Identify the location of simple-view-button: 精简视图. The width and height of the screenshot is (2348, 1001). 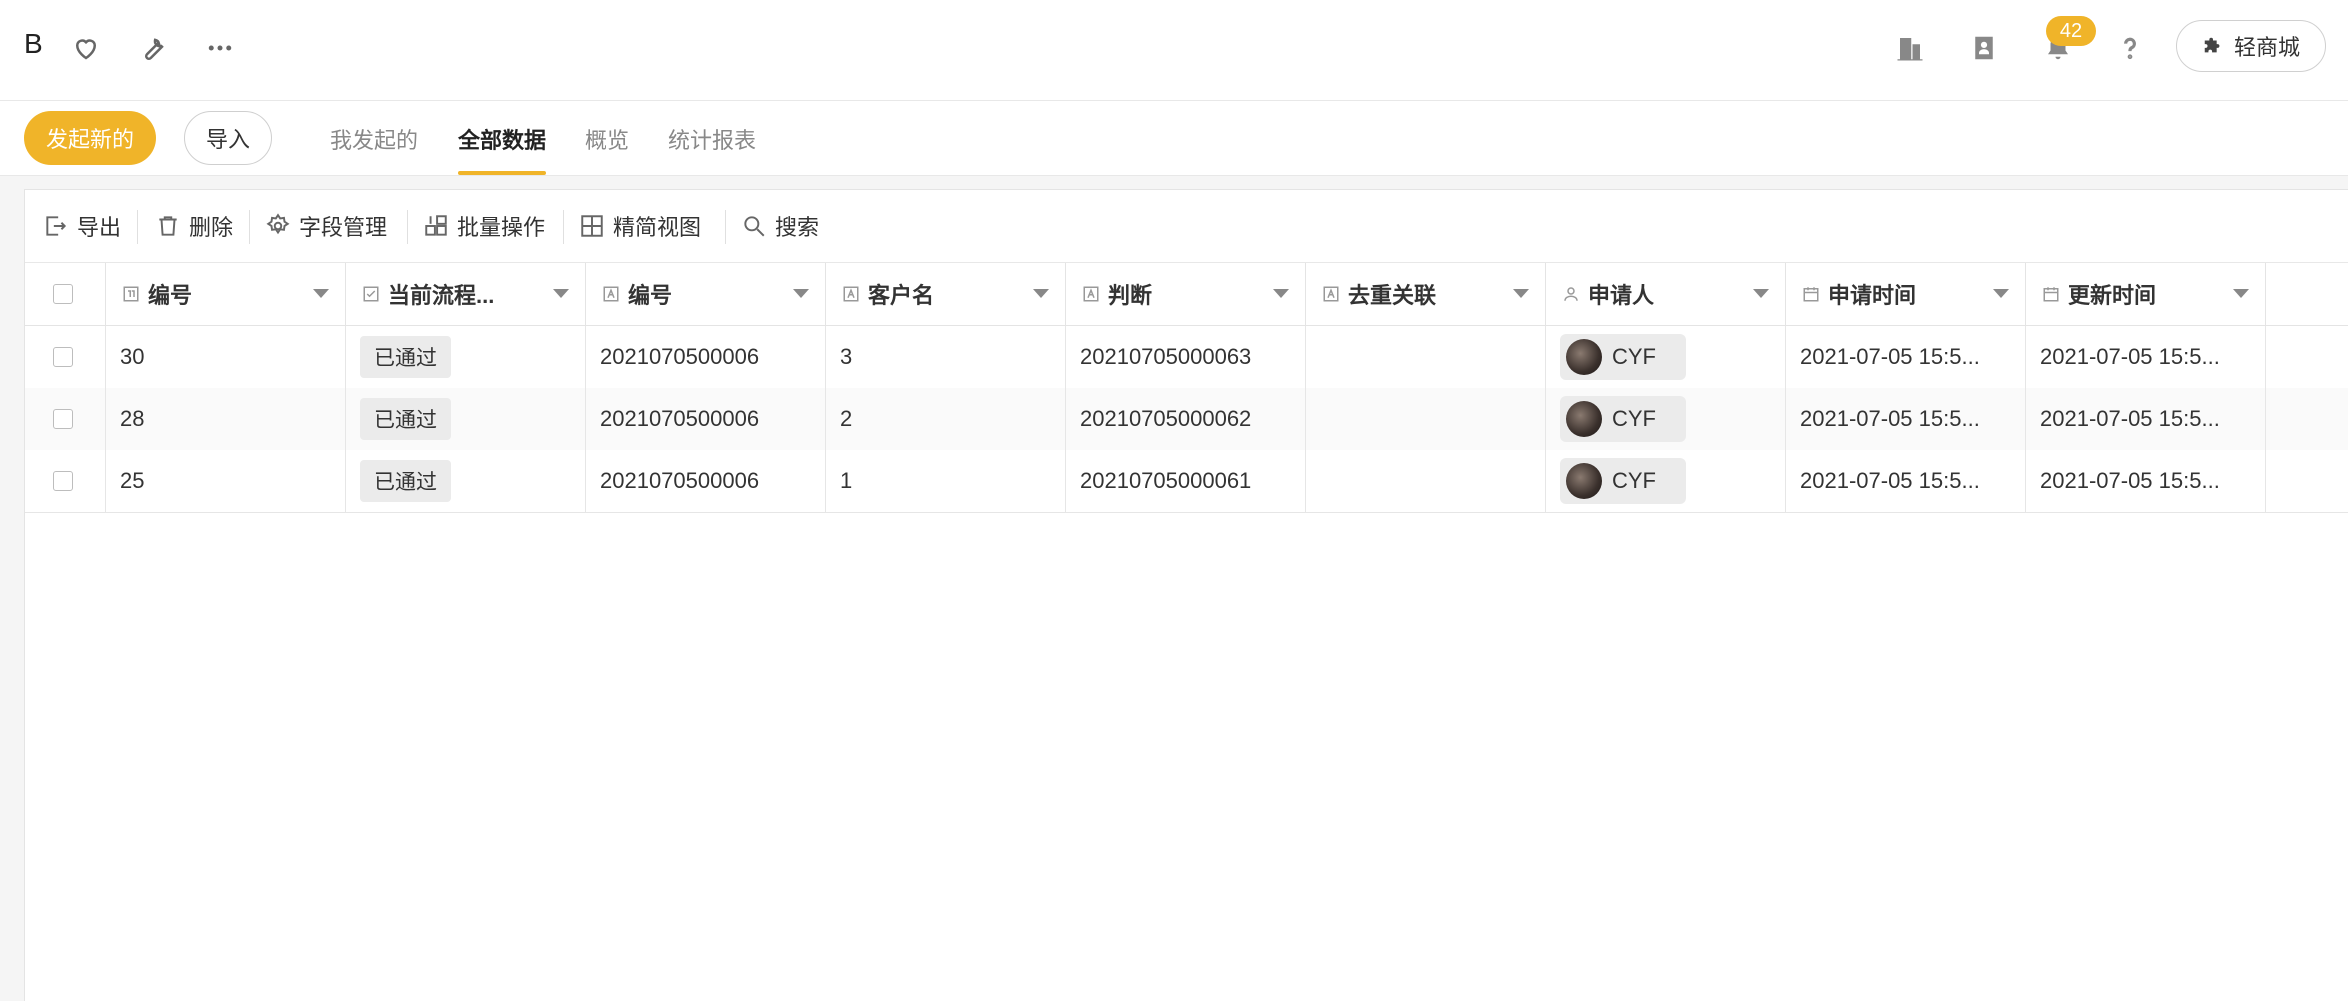
(640, 226).